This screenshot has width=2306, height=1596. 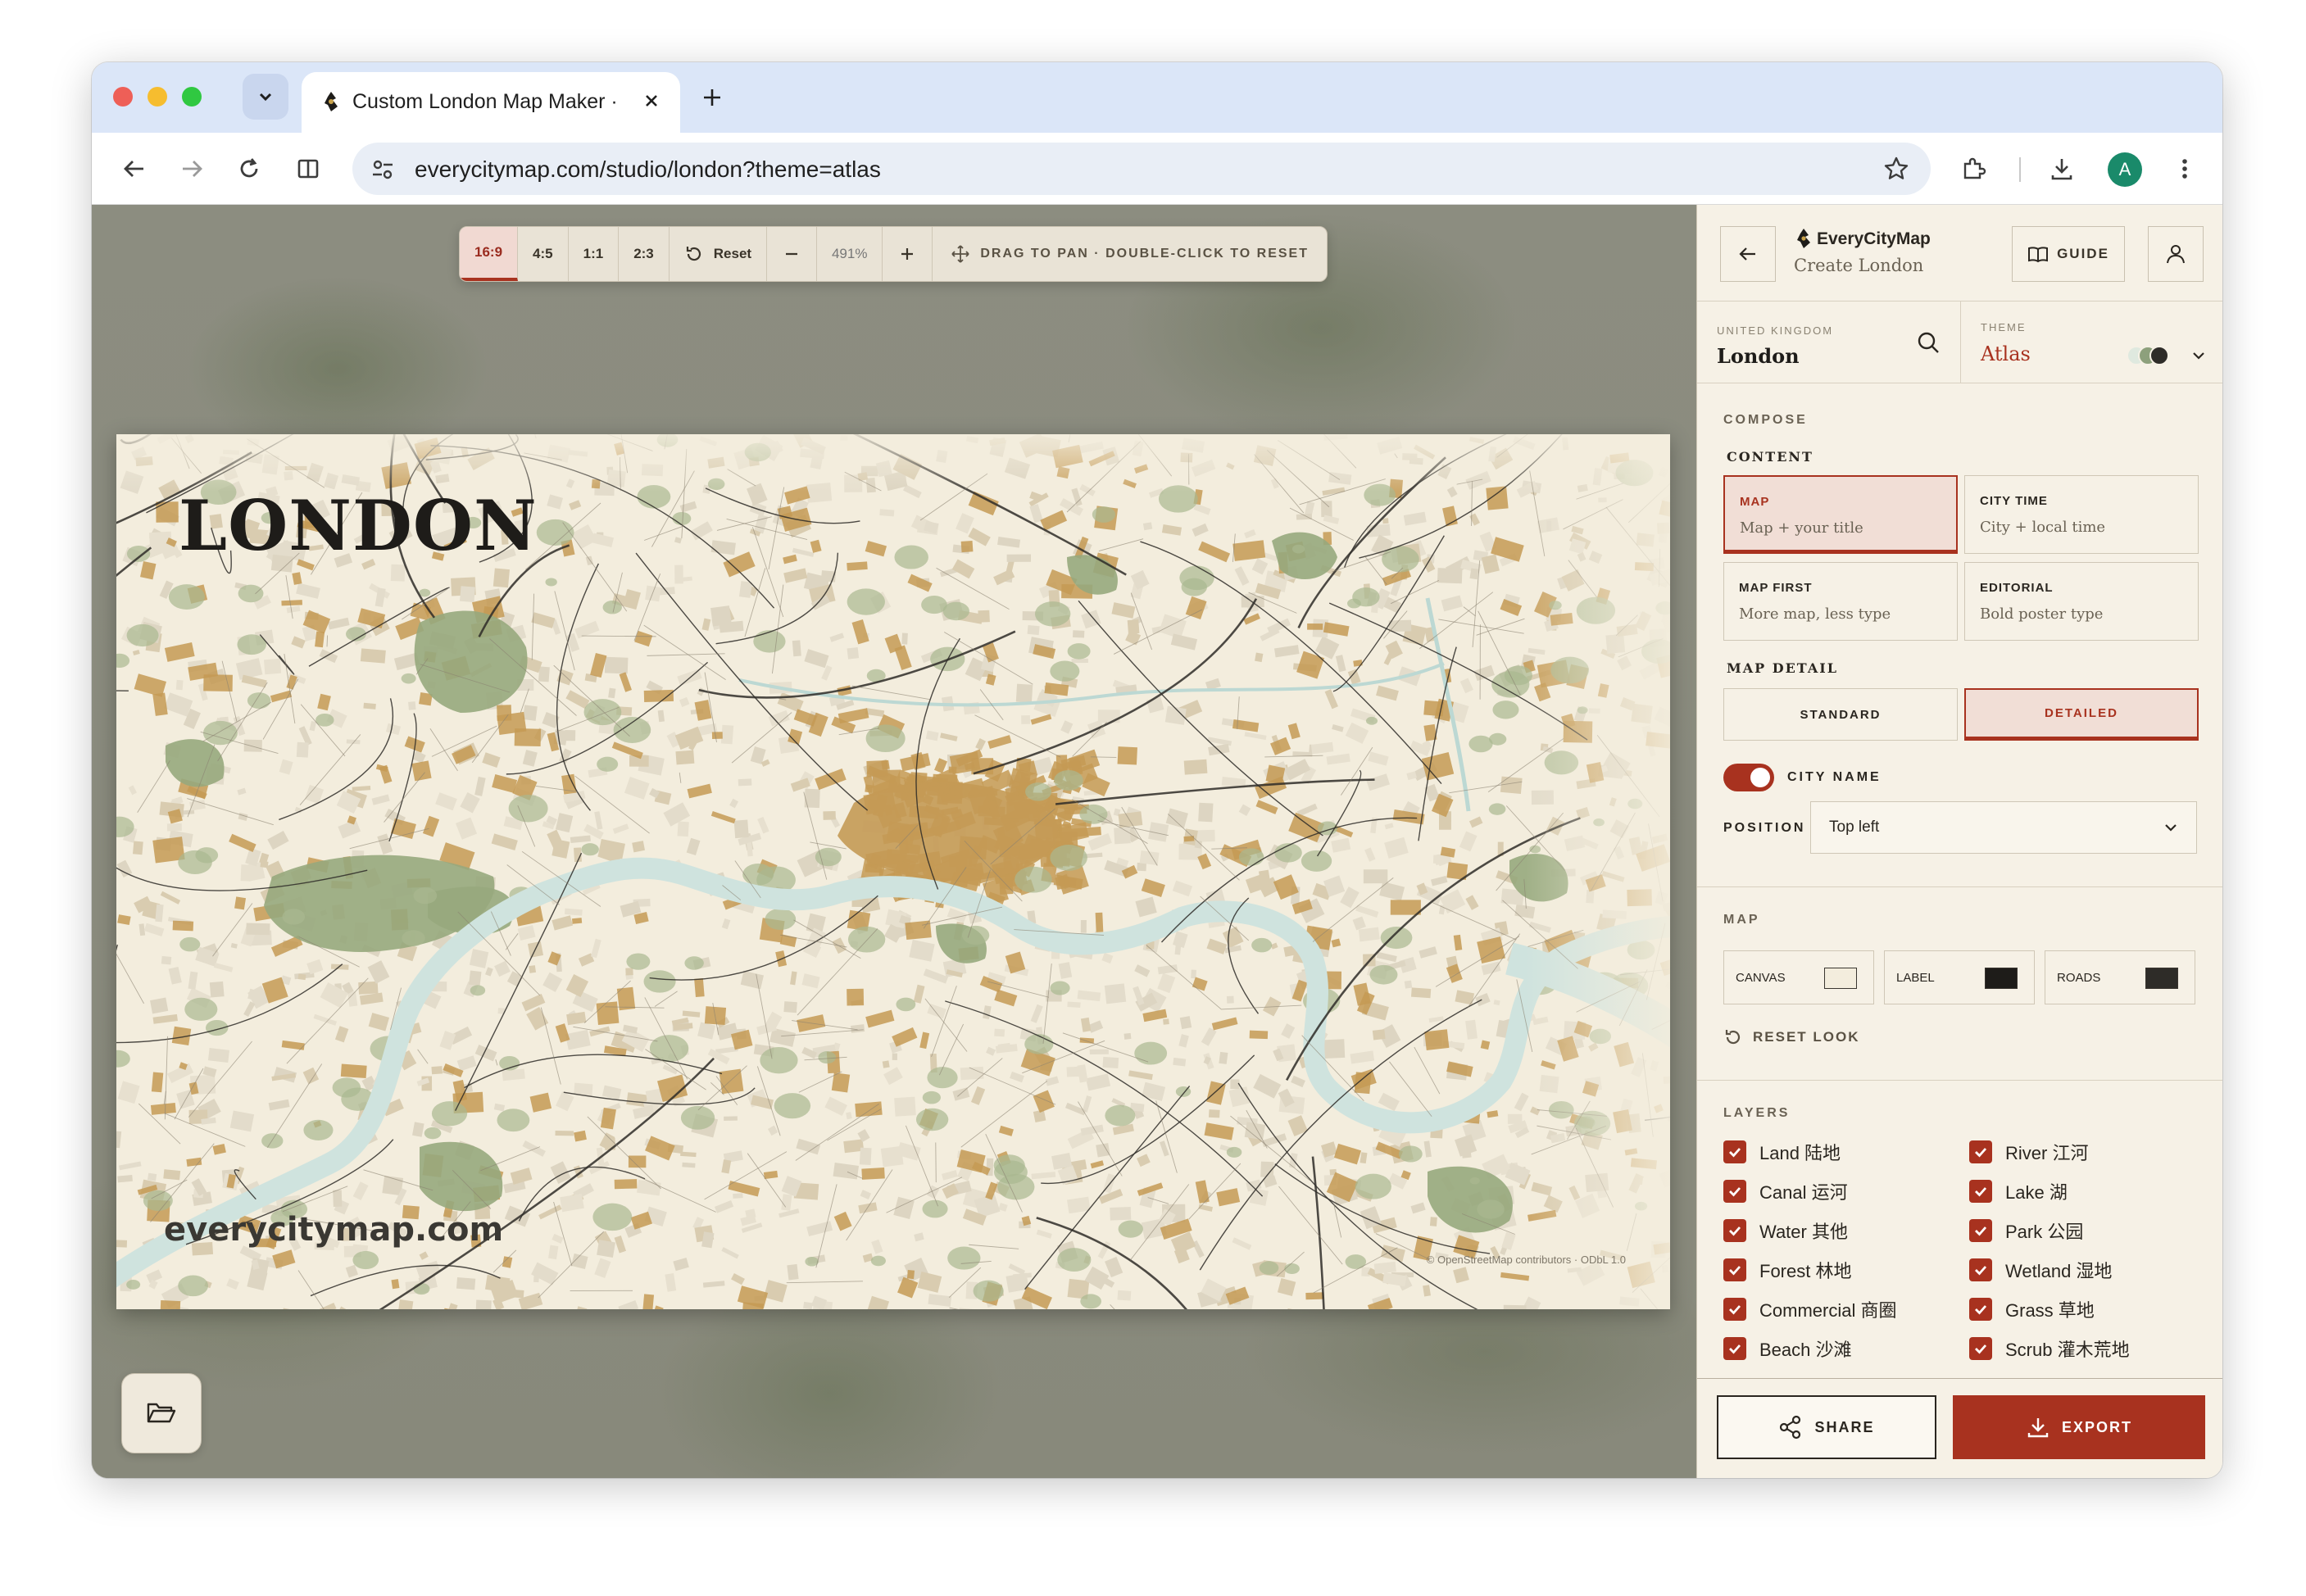 What do you see at coordinates (123, 97) in the screenshot?
I see `close-window-button` at bounding box center [123, 97].